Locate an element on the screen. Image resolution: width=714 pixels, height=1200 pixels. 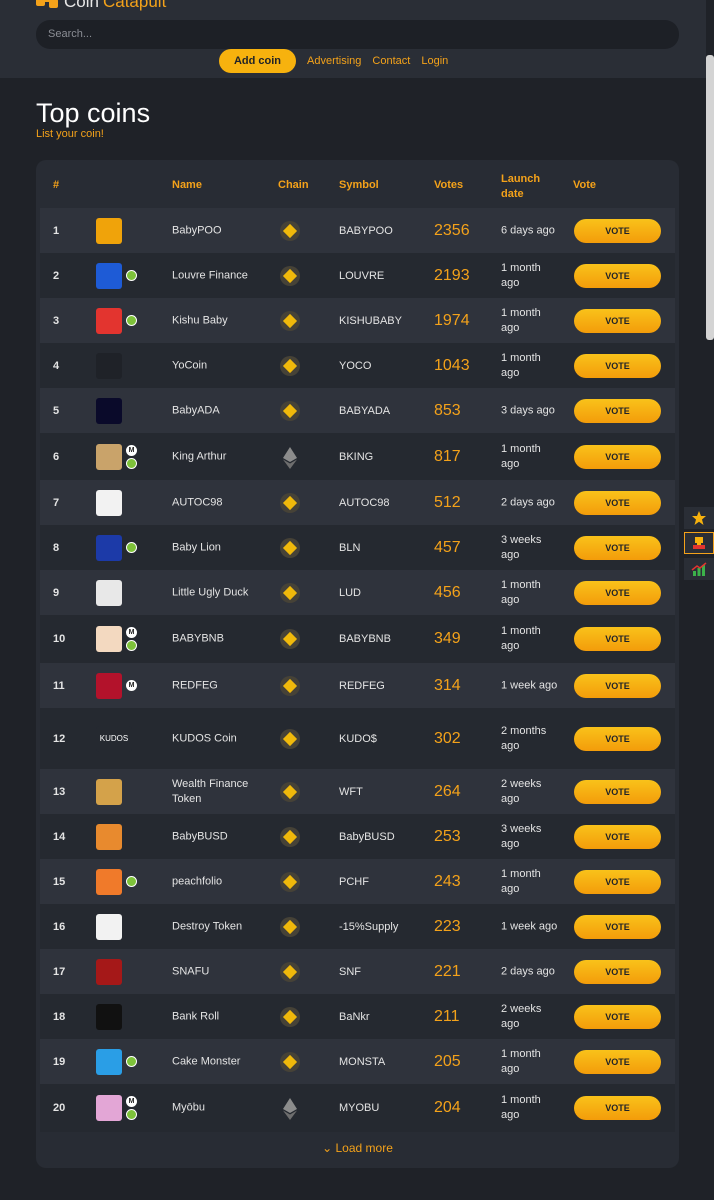
coin-name: AUTOC98 is located at coordinates (219, 502).